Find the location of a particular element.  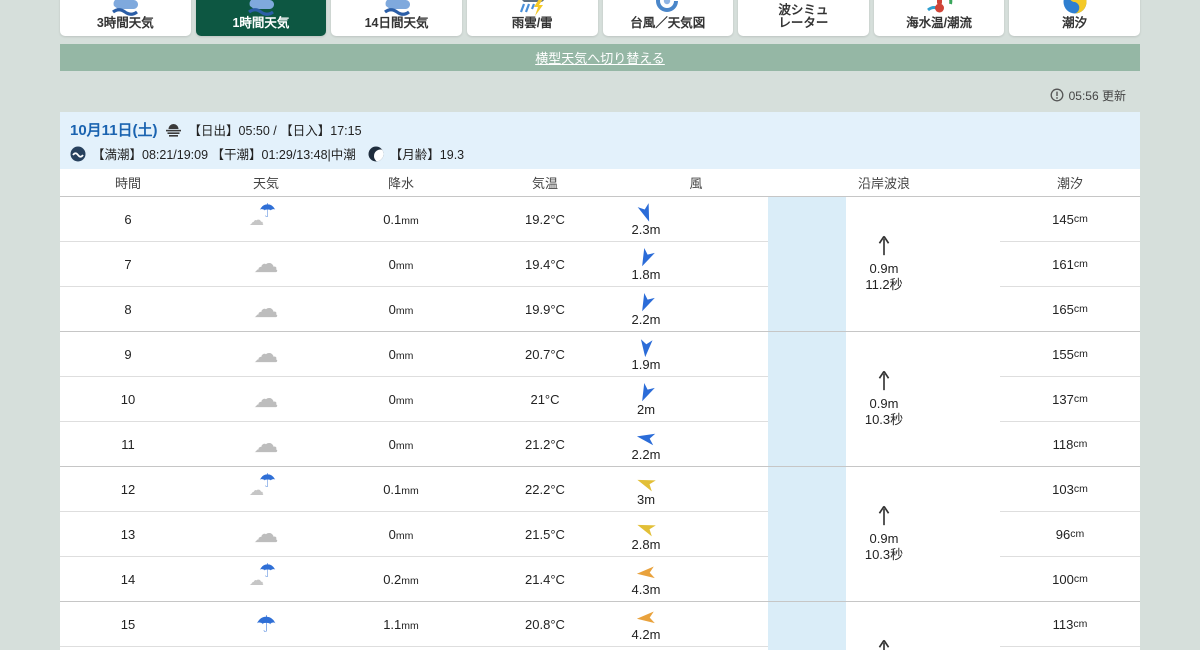

tab-label: 潮汐 is located at coordinates (1075, 23).